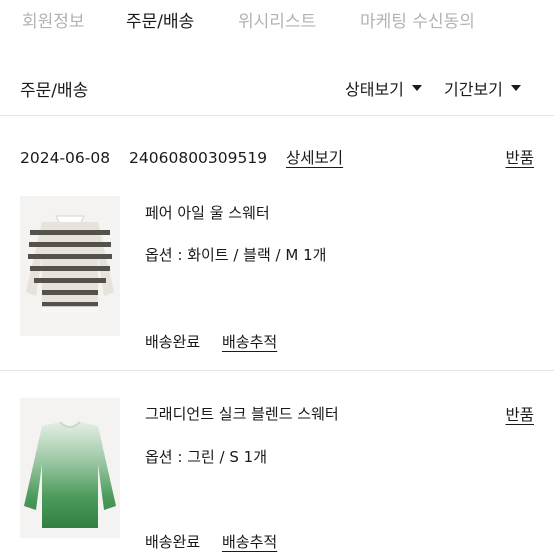 This screenshot has width=554, height=554. Describe the element at coordinates (417, 19) in the screenshot. I see `tab-marketing-consent: 마케팅 수신동의` at that location.